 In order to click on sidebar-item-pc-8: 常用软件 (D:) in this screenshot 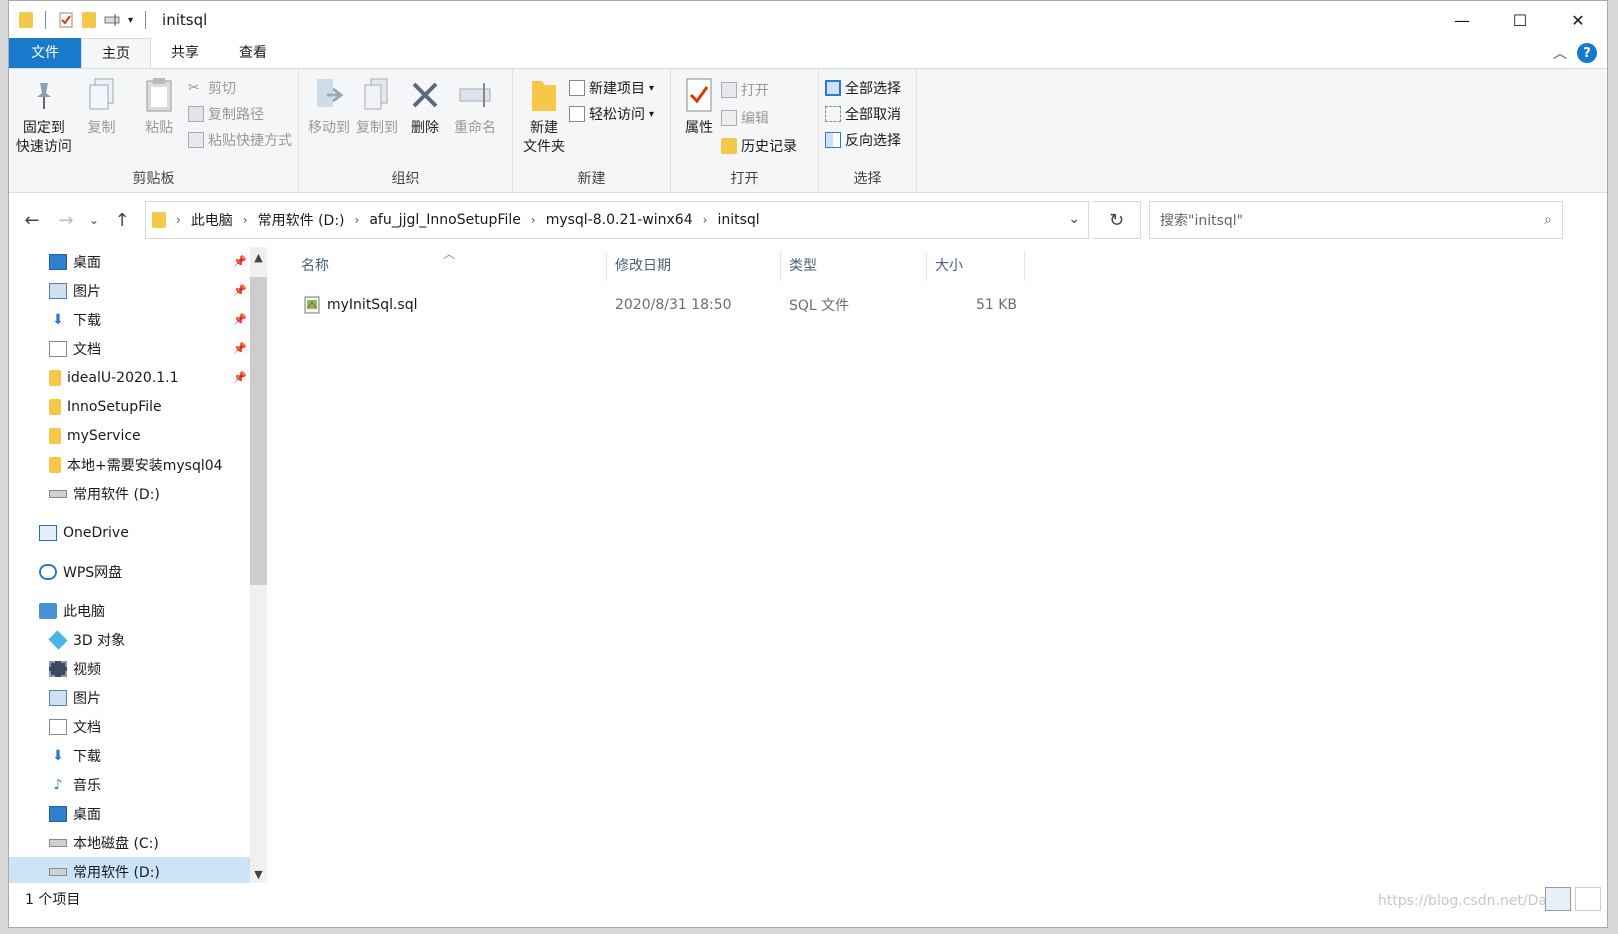, I will do `click(138, 870)`.